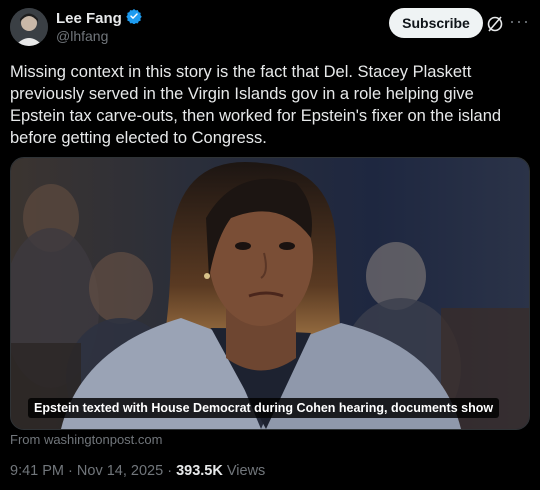 The image size is (540, 490). I want to click on author-handle: @lhfang, so click(82, 36).